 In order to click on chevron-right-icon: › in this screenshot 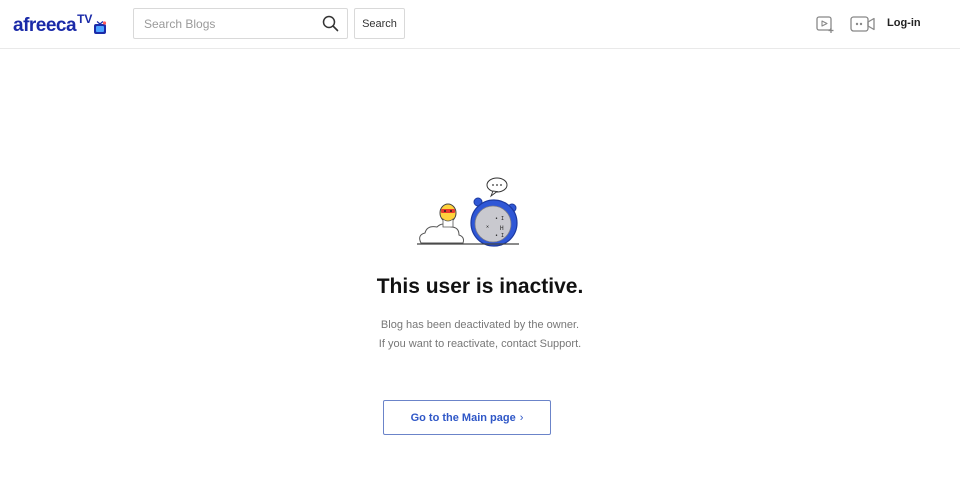, I will do `click(521, 417)`.